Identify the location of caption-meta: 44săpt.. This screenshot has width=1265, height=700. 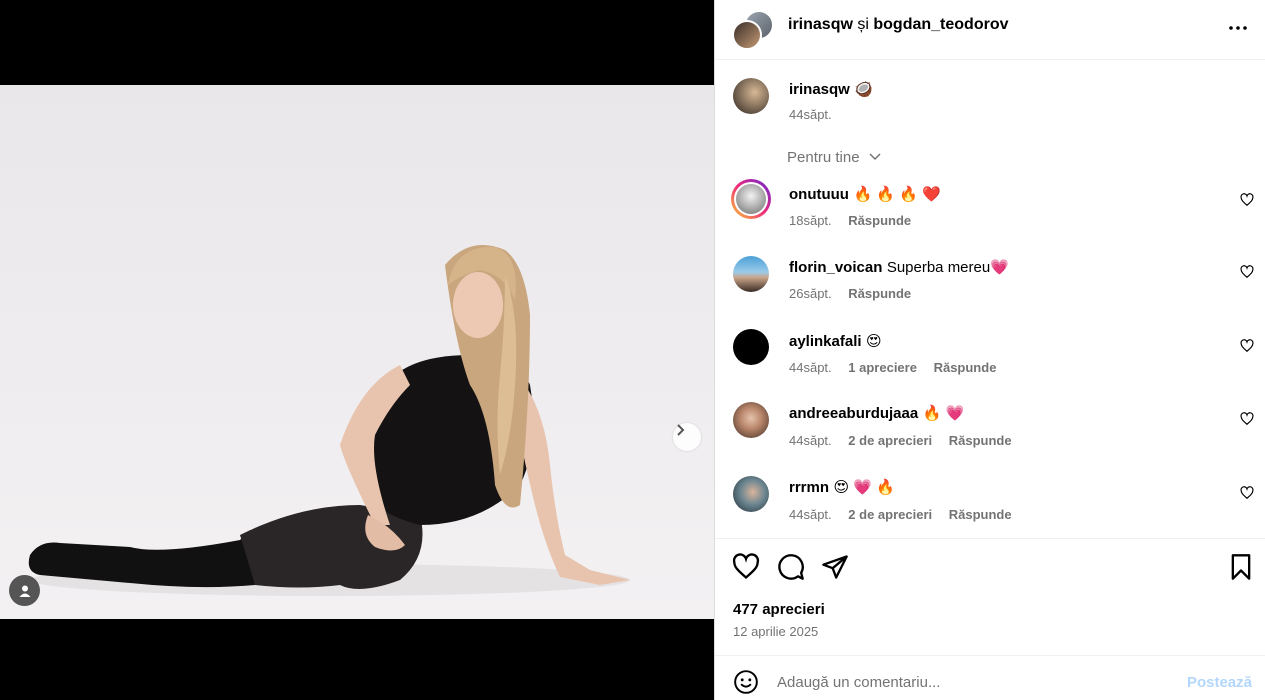
(817, 114).